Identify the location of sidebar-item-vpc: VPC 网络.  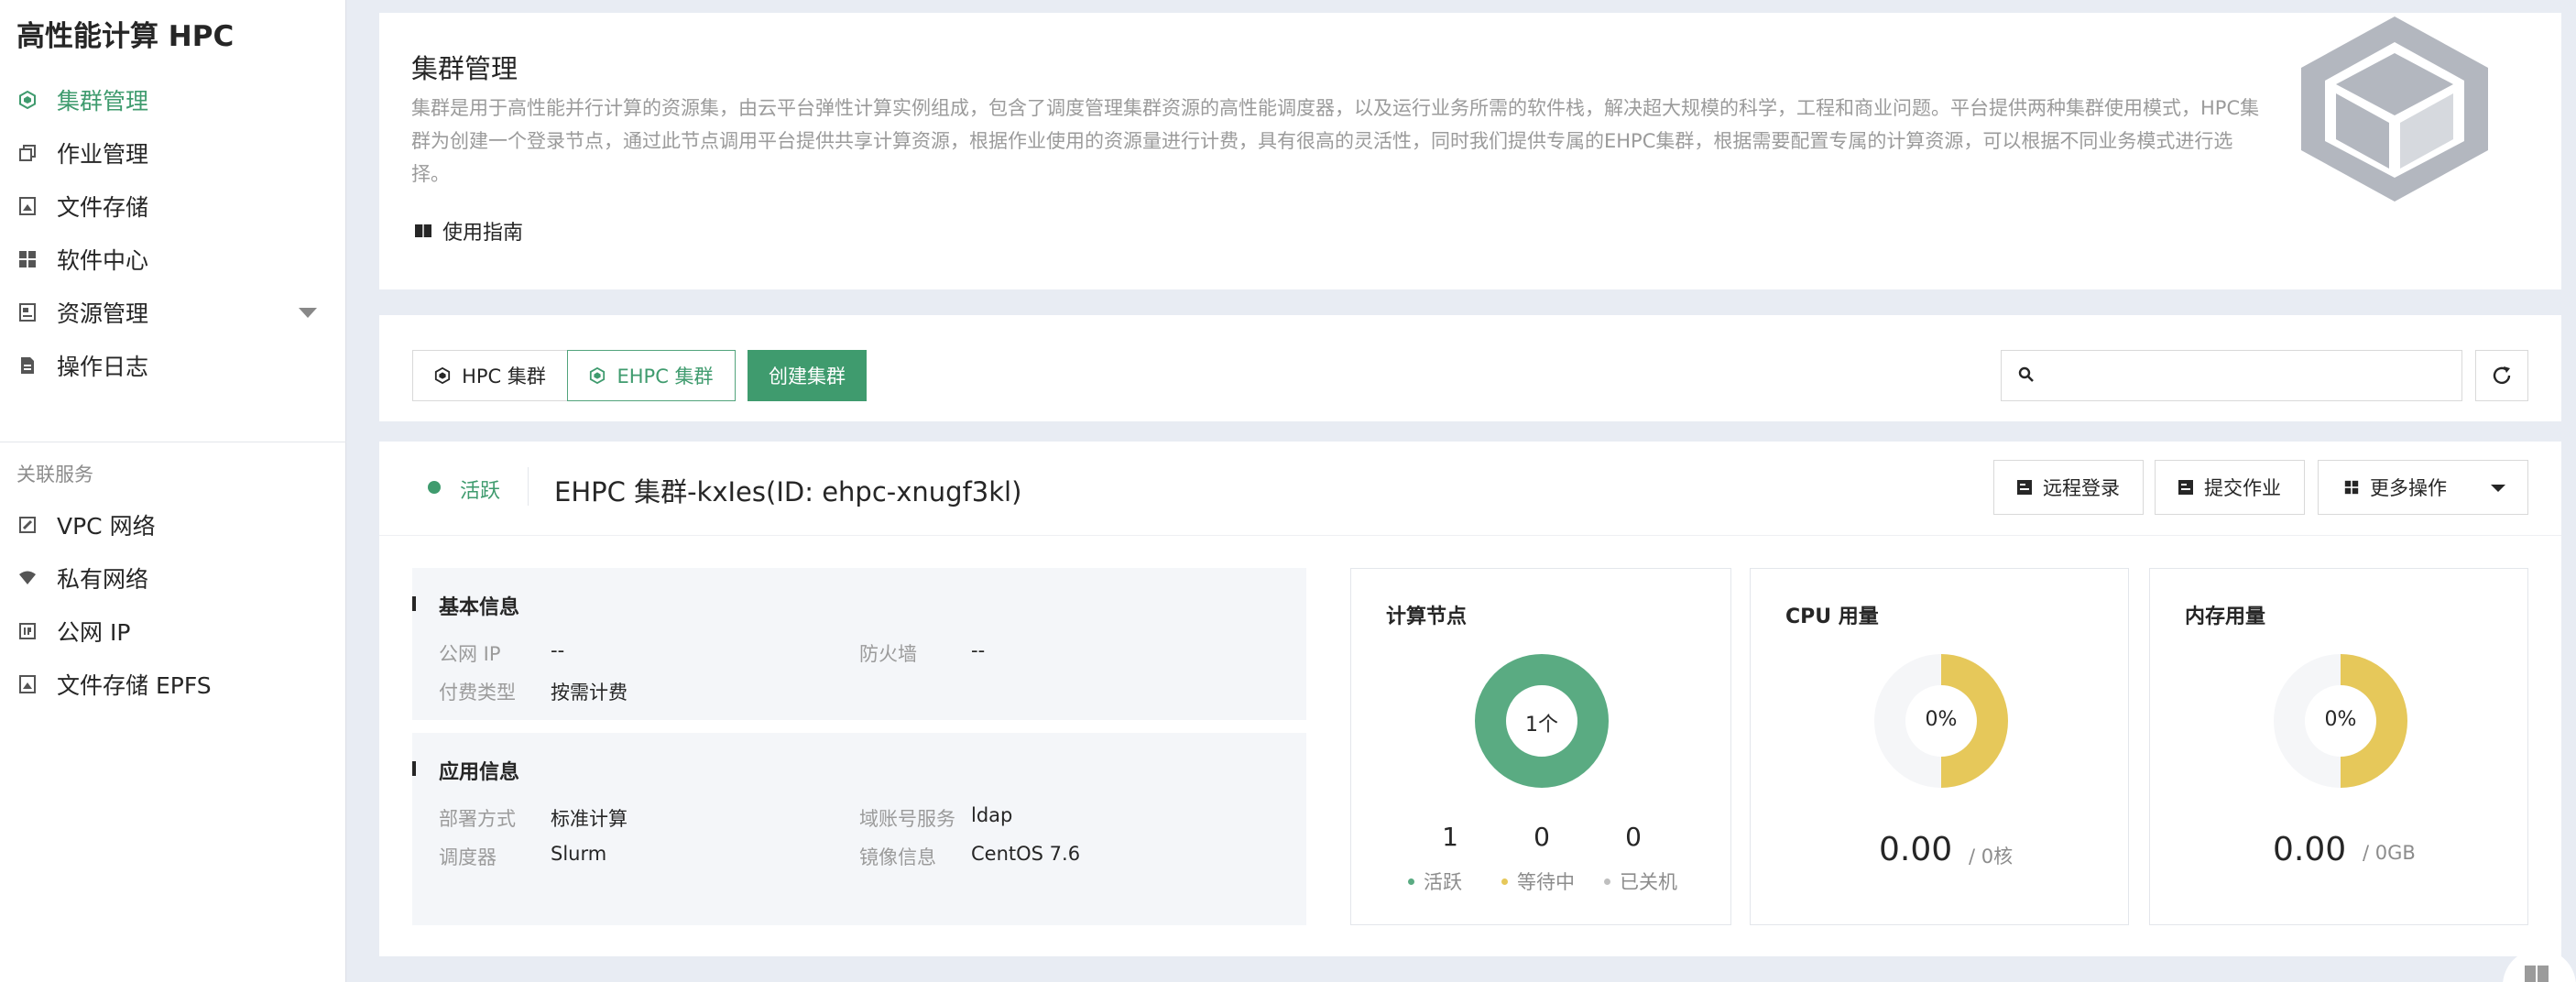
(173, 525).